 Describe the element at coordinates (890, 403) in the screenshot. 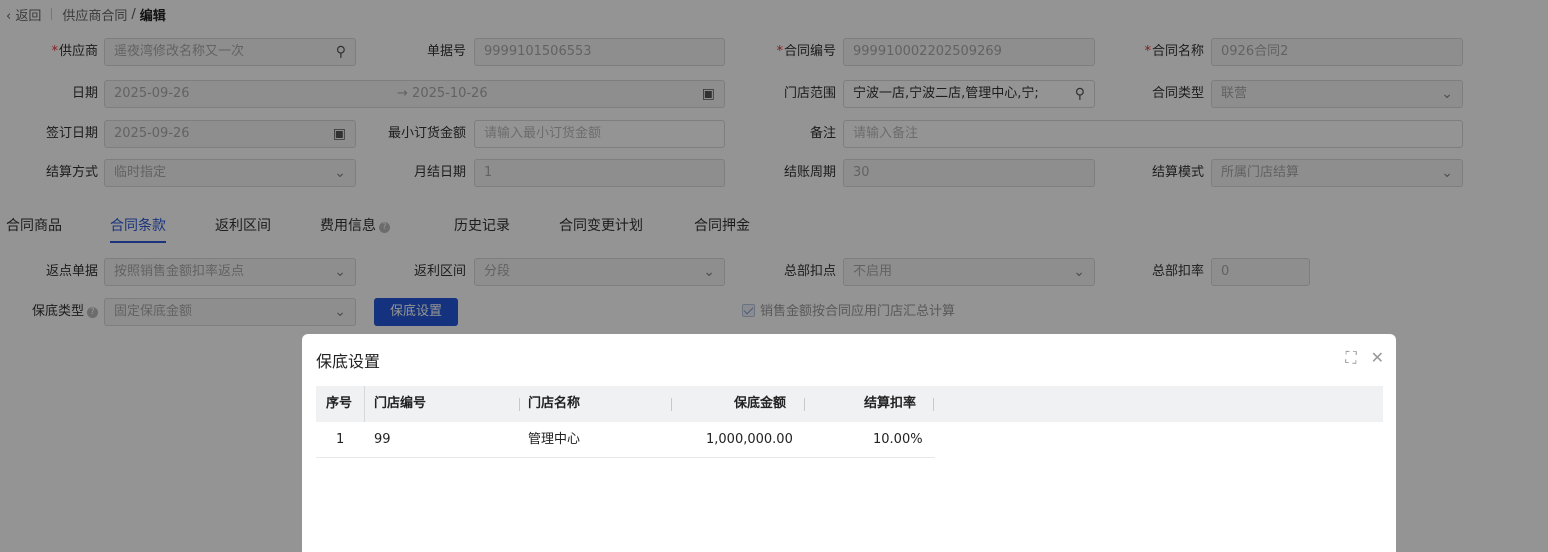

I see `col-rate: 结算扣率` at that location.